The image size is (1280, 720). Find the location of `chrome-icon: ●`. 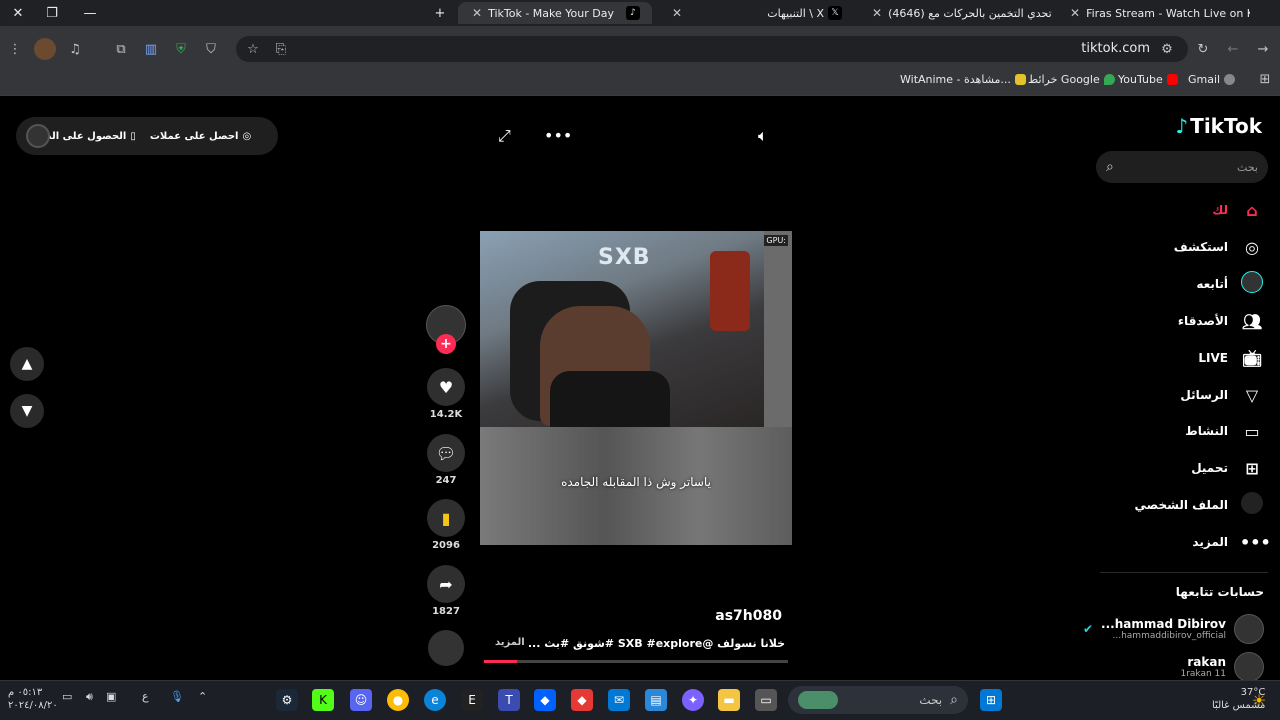

chrome-icon: ● is located at coordinates (398, 700).